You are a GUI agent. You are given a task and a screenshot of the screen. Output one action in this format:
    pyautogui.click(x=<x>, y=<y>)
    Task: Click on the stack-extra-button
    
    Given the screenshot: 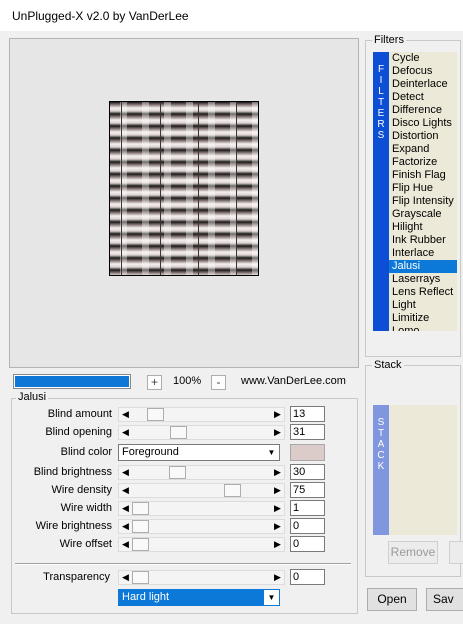 What is the action you would take?
    pyautogui.click(x=456, y=552)
    